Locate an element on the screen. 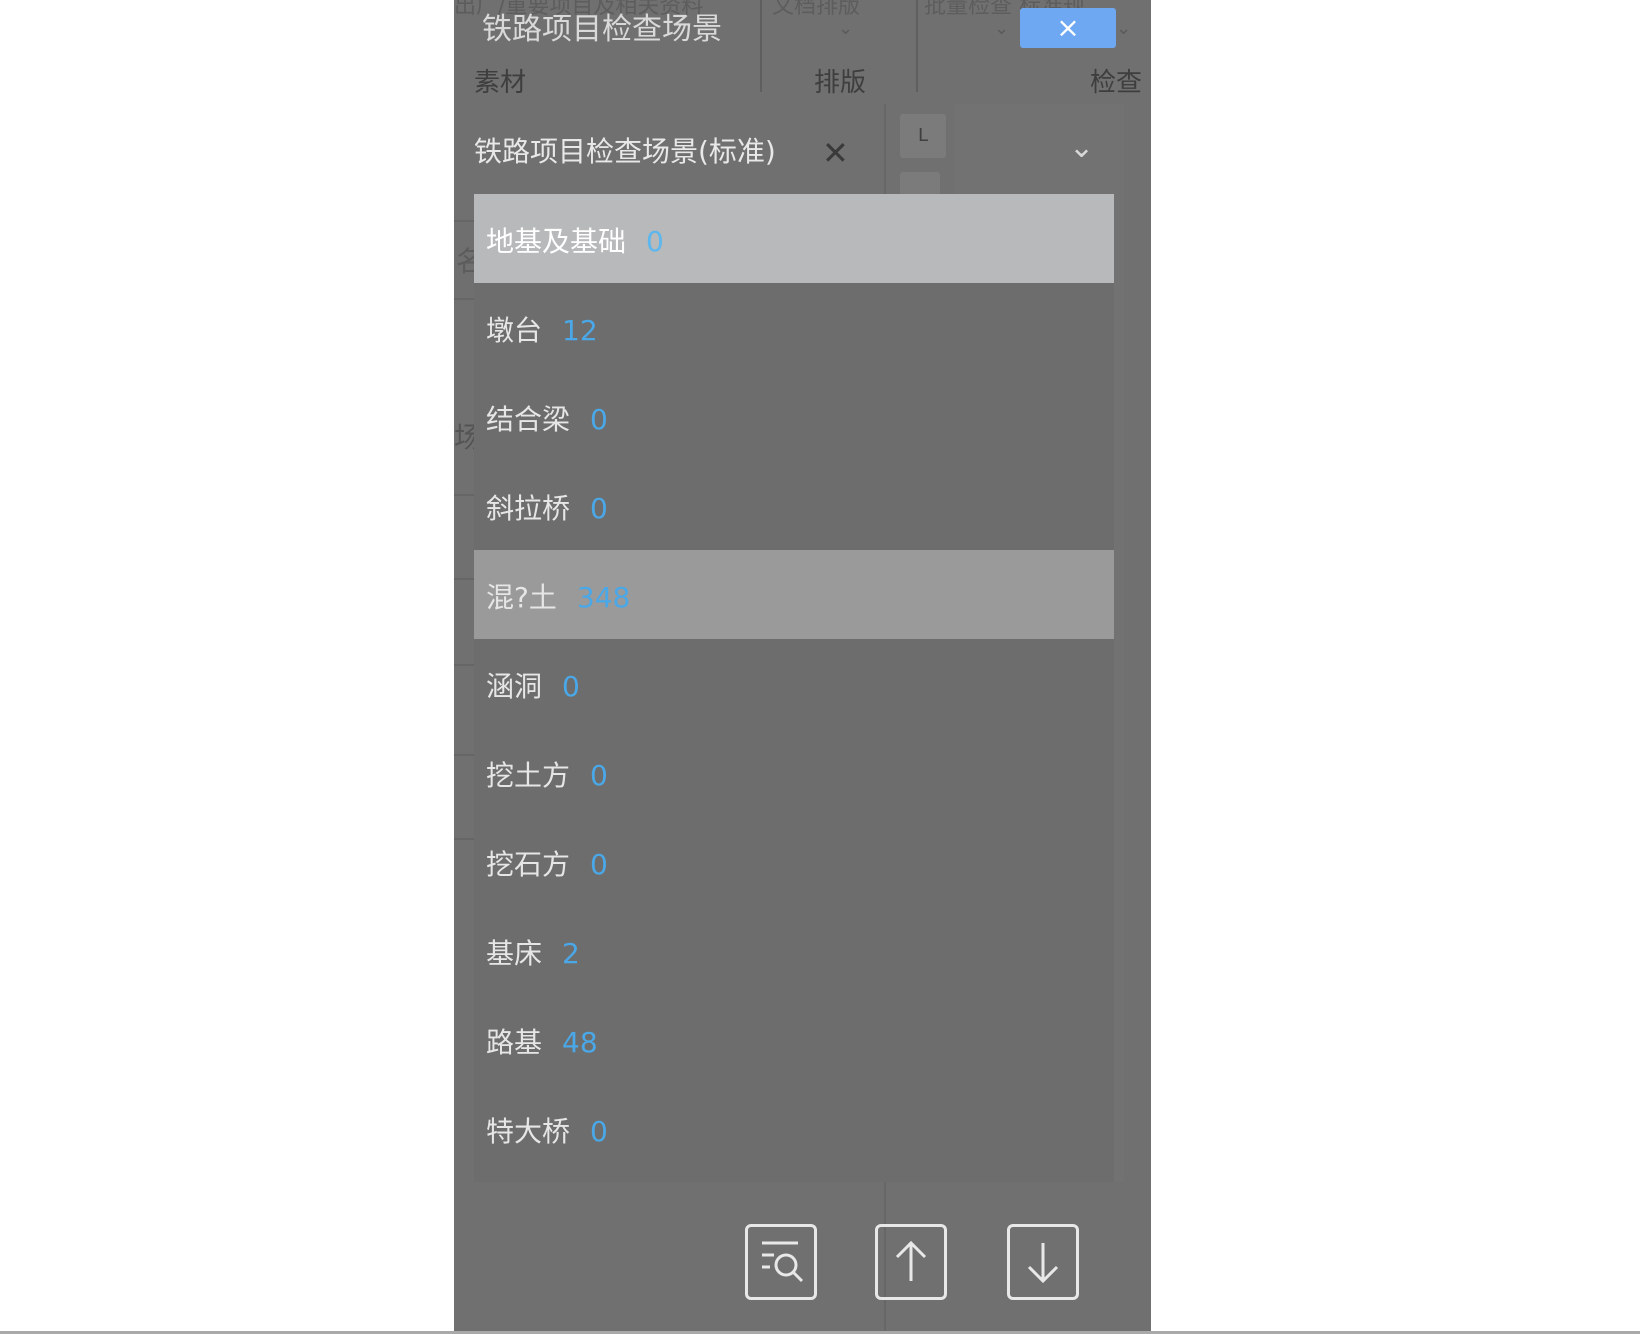  item-name: 路基 is located at coordinates (514, 1042).